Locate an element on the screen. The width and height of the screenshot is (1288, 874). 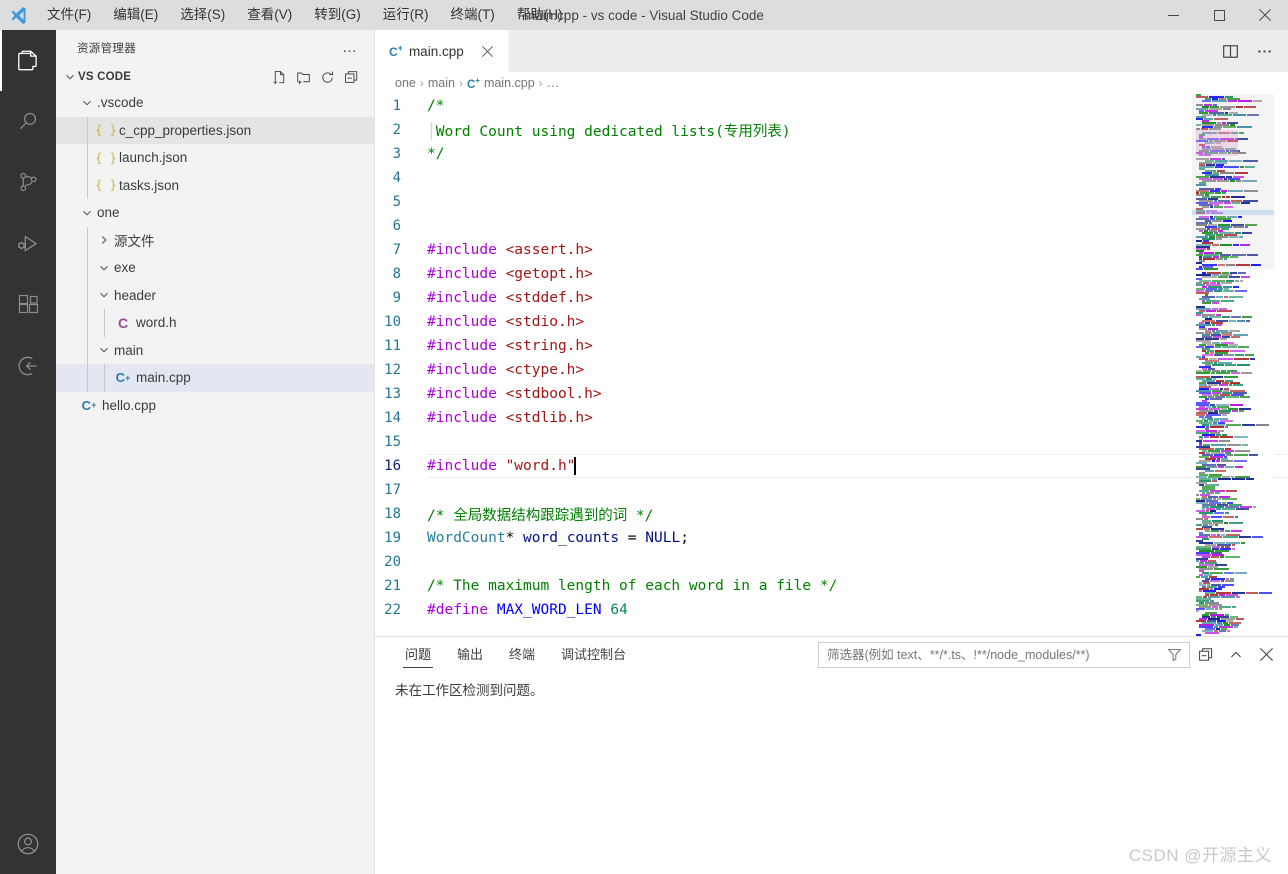
code-line: 11 #include <string.h> is located at coordinates (831, 346).